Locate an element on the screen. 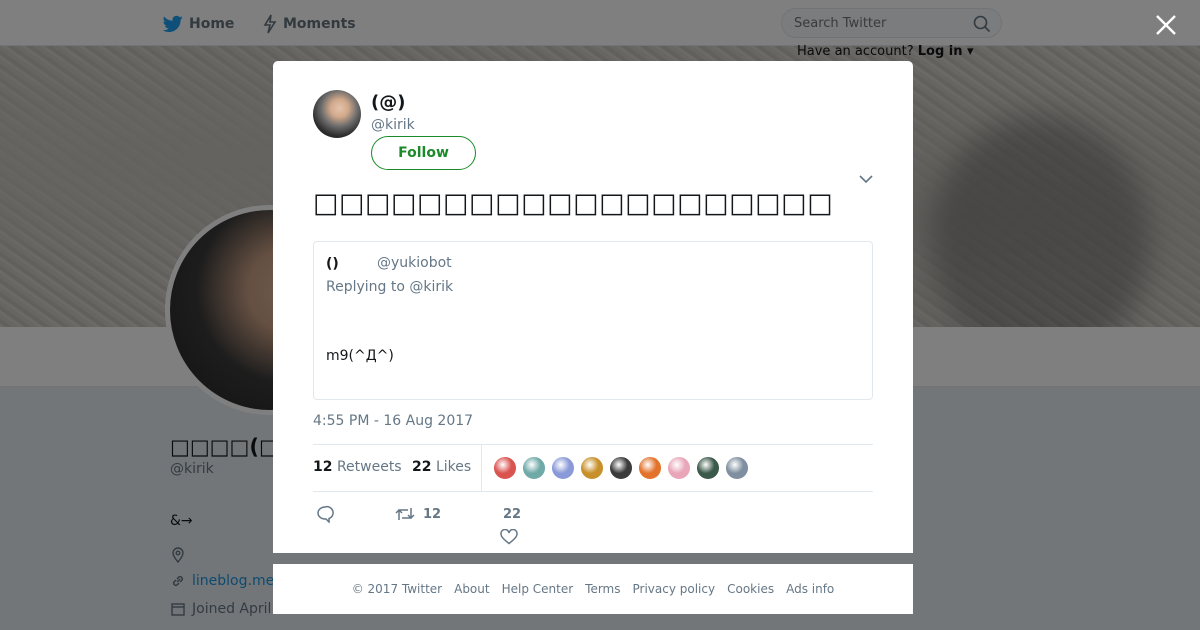 The height and width of the screenshot is (630, 1200). replying-to: Replying to @kirik is located at coordinates (389, 287).